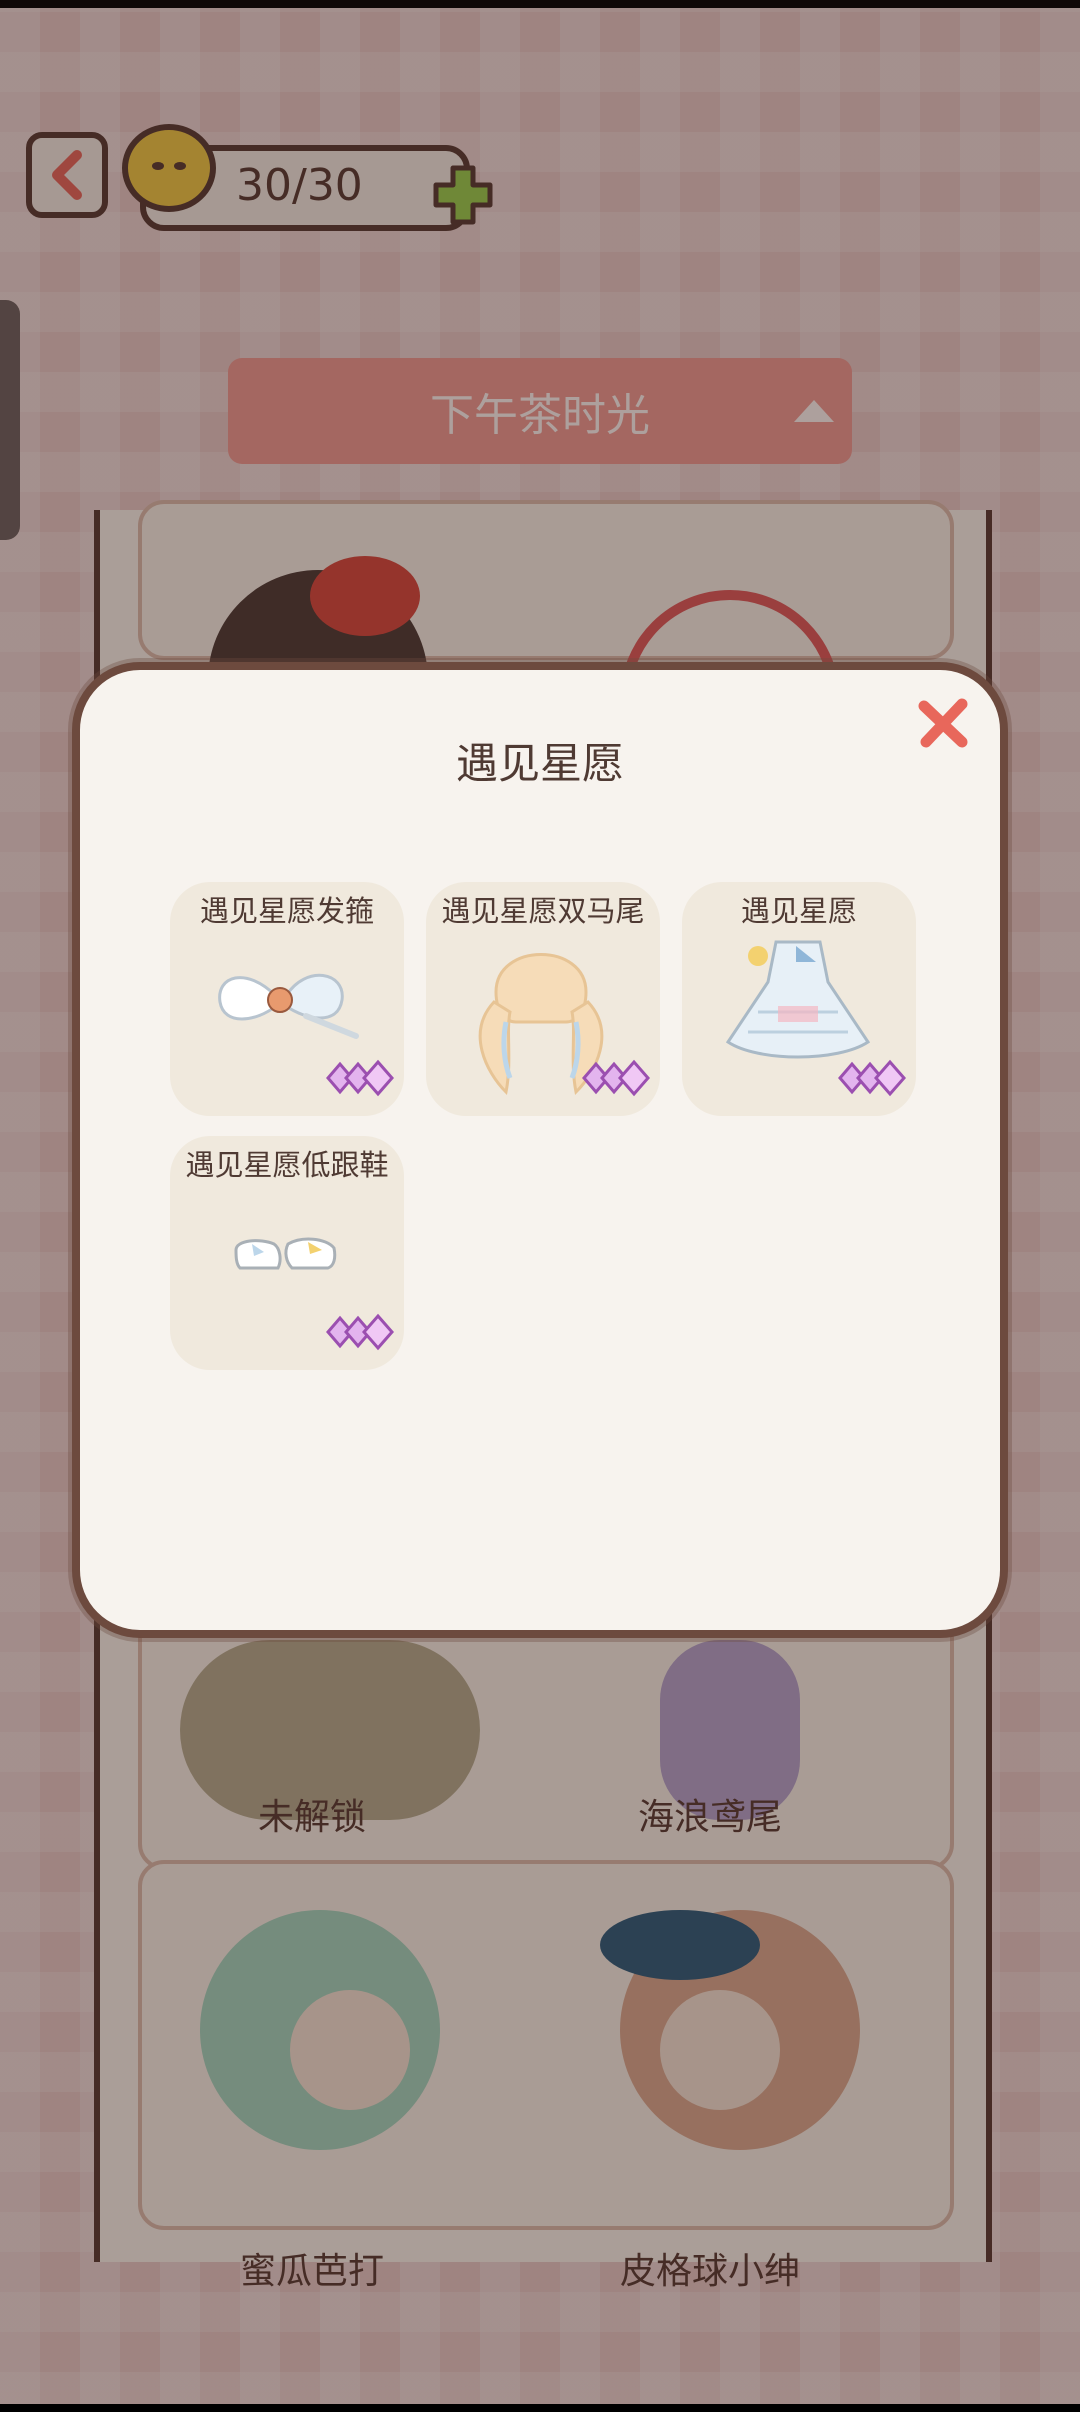  Describe the element at coordinates (543, 911) in the screenshot. I see `item-name: 遇见星愿双马尾` at that location.